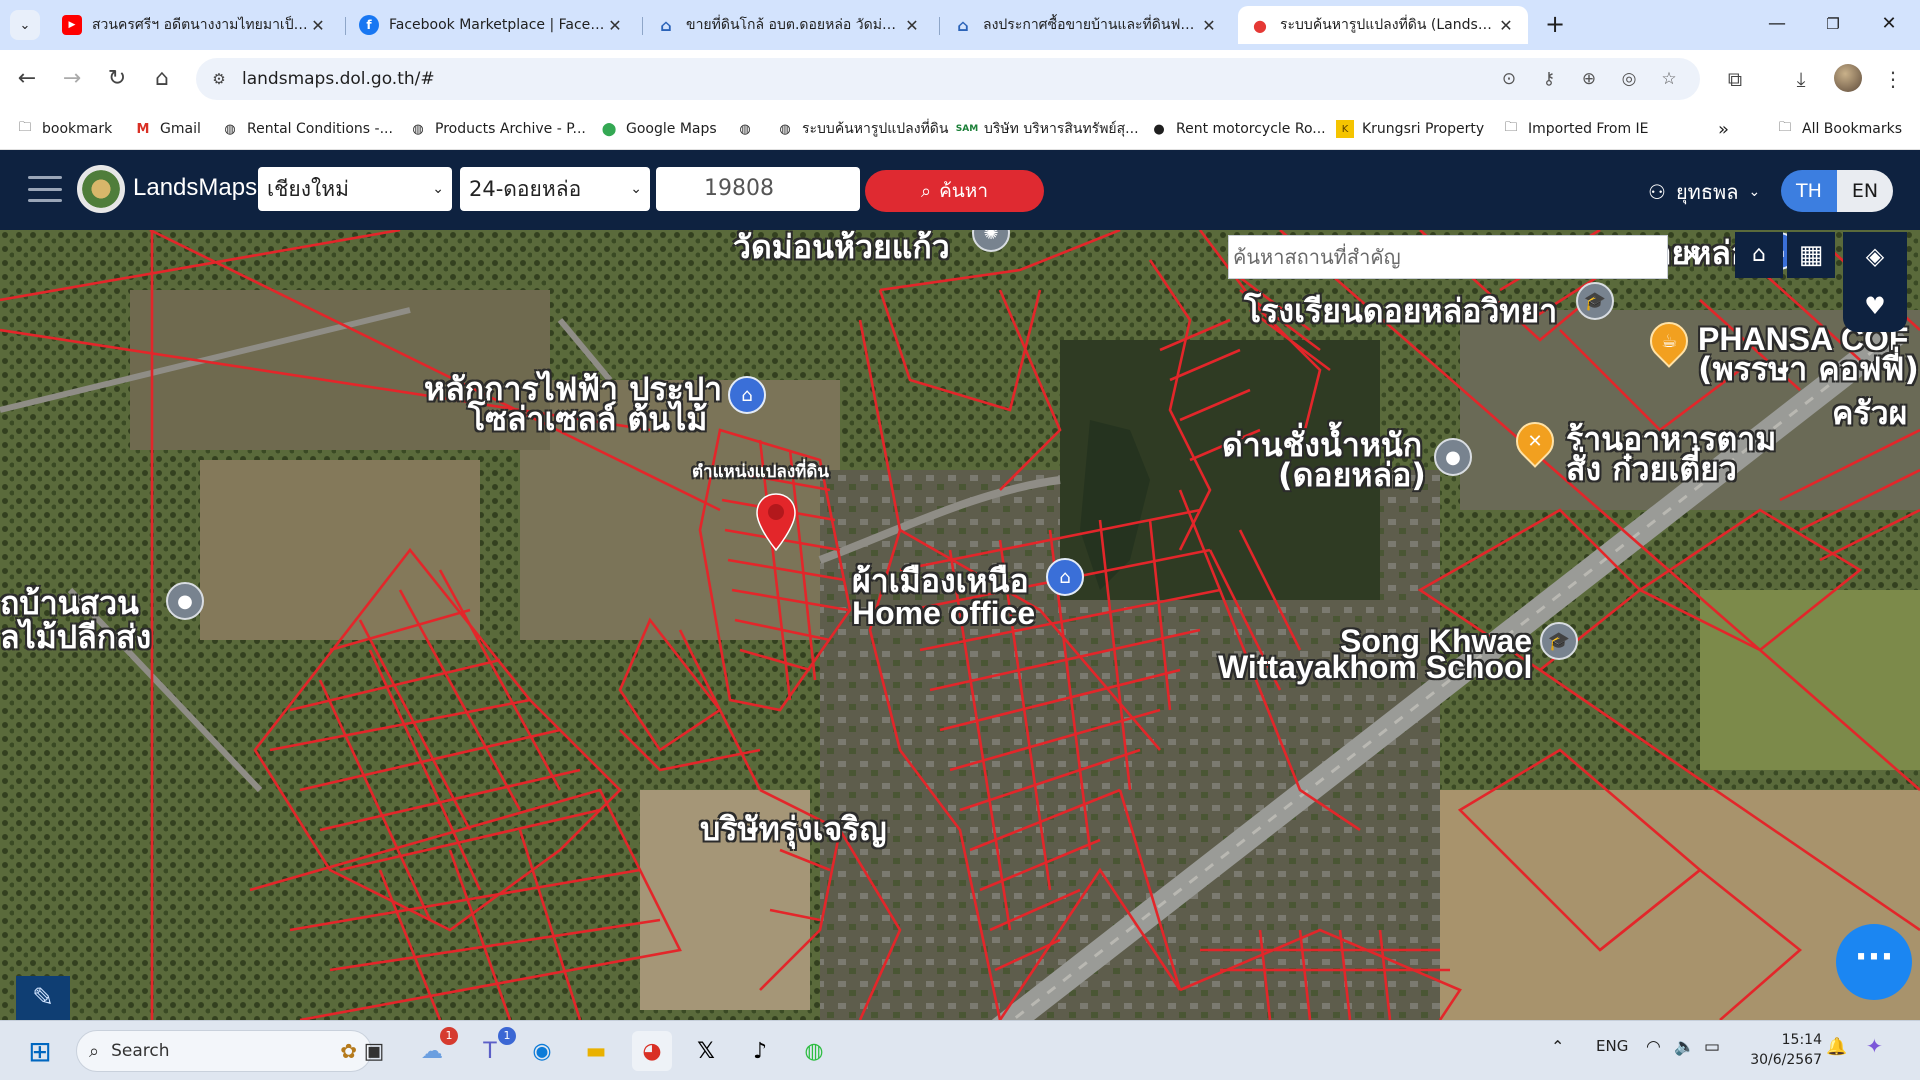 This screenshot has height=1080, width=1920. What do you see at coordinates (1549, 79) in the screenshot?
I see `password-key-icon: ⚷` at bounding box center [1549, 79].